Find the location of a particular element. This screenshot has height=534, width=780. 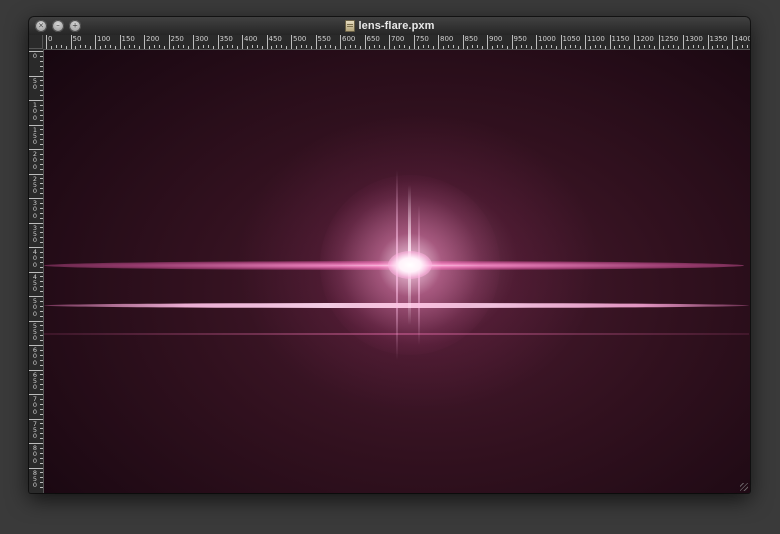

ruler-h-label: 150 is located at coordinates (128, 39).